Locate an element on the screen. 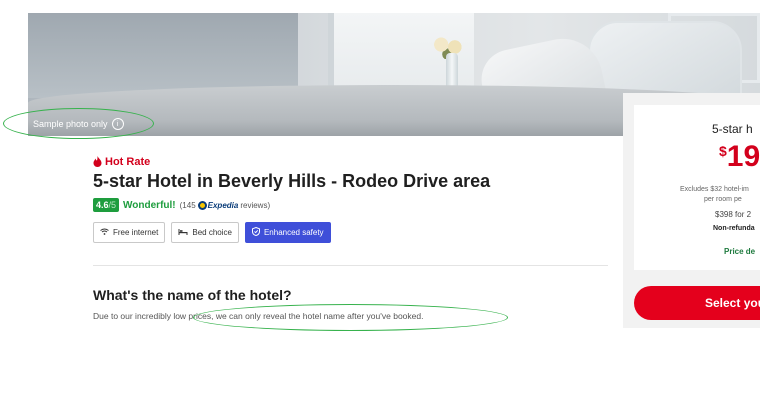 This screenshot has width=760, height=400. wifi-icon is located at coordinates (104, 232).